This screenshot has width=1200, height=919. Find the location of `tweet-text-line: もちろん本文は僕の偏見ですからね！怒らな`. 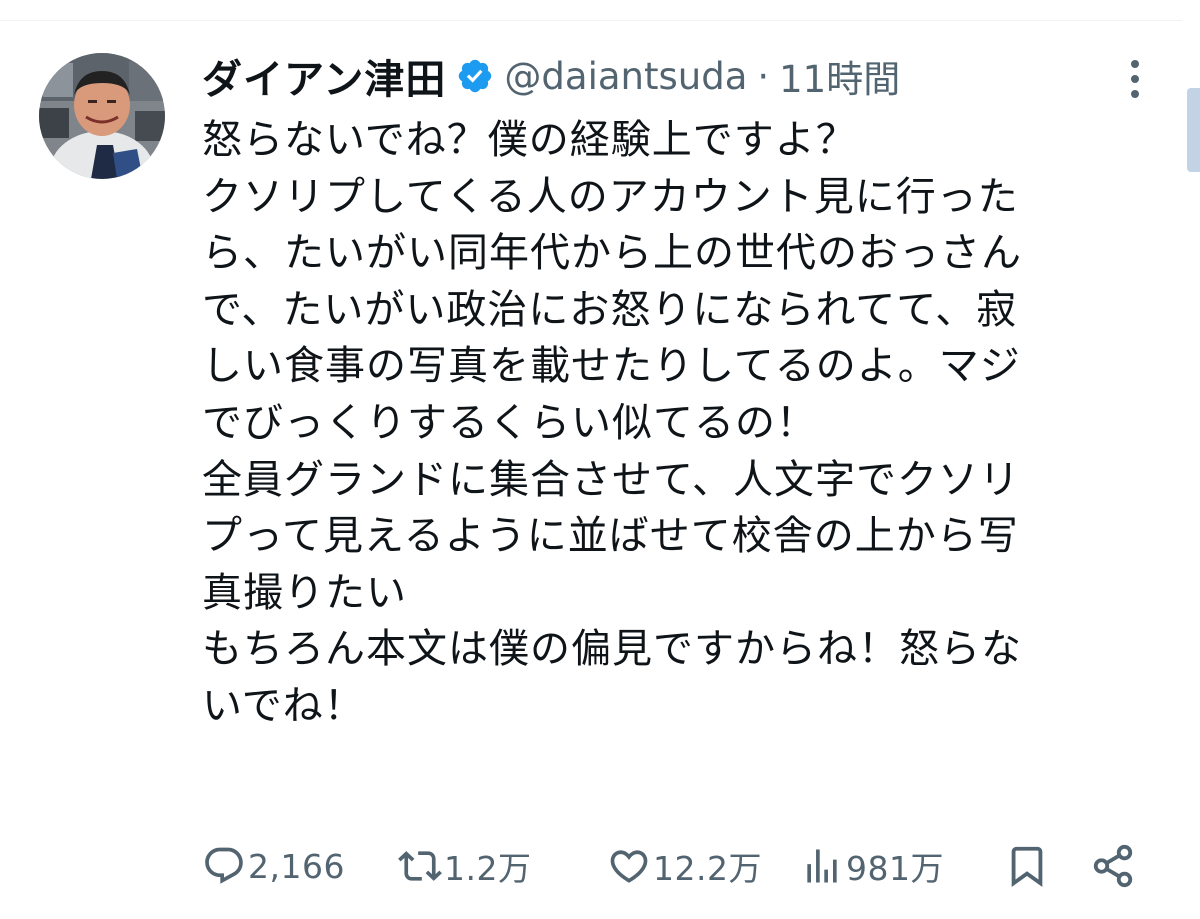

tweet-text-line: もちろん本文は僕の偏見ですからね！怒らな is located at coordinates (612, 649).